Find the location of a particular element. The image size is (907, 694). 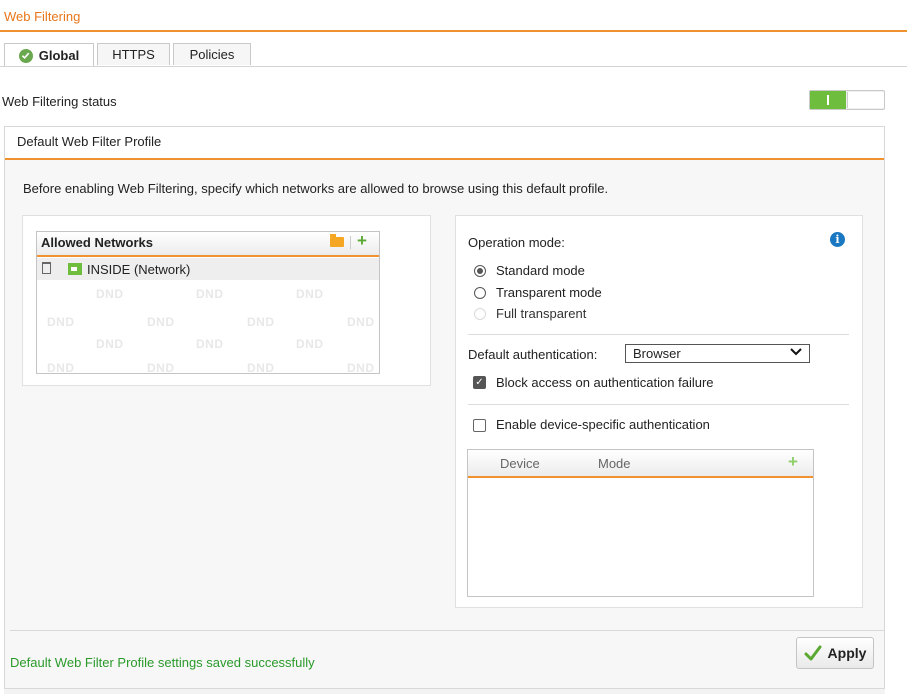

standard-mode-label: Standard mode is located at coordinates (540, 270).